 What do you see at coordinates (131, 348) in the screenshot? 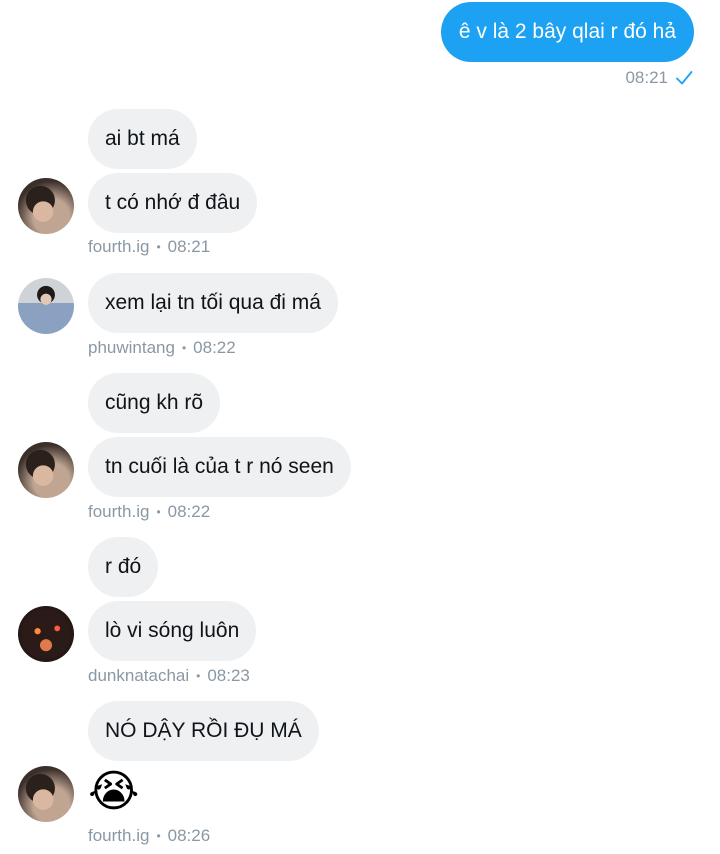
I see `sender-name: phuwintang` at bounding box center [131, 348].